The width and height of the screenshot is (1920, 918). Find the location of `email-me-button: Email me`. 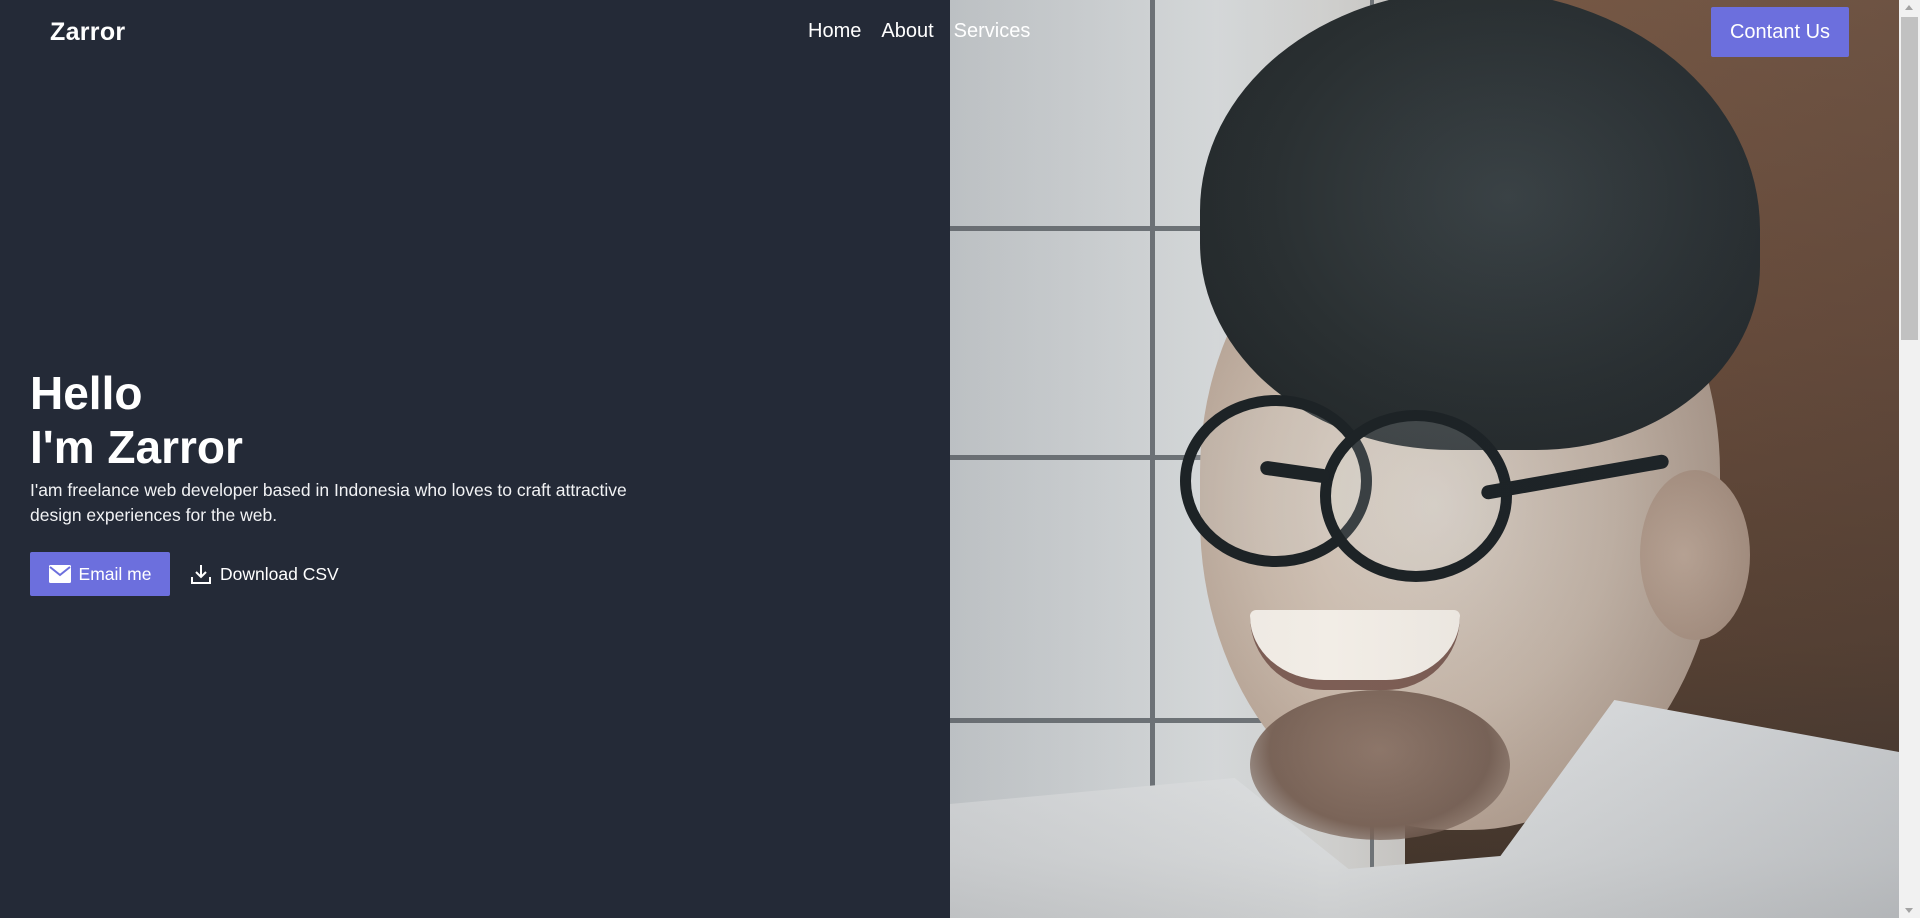

email-me-button: Email me is located at coordinates (100, 574).